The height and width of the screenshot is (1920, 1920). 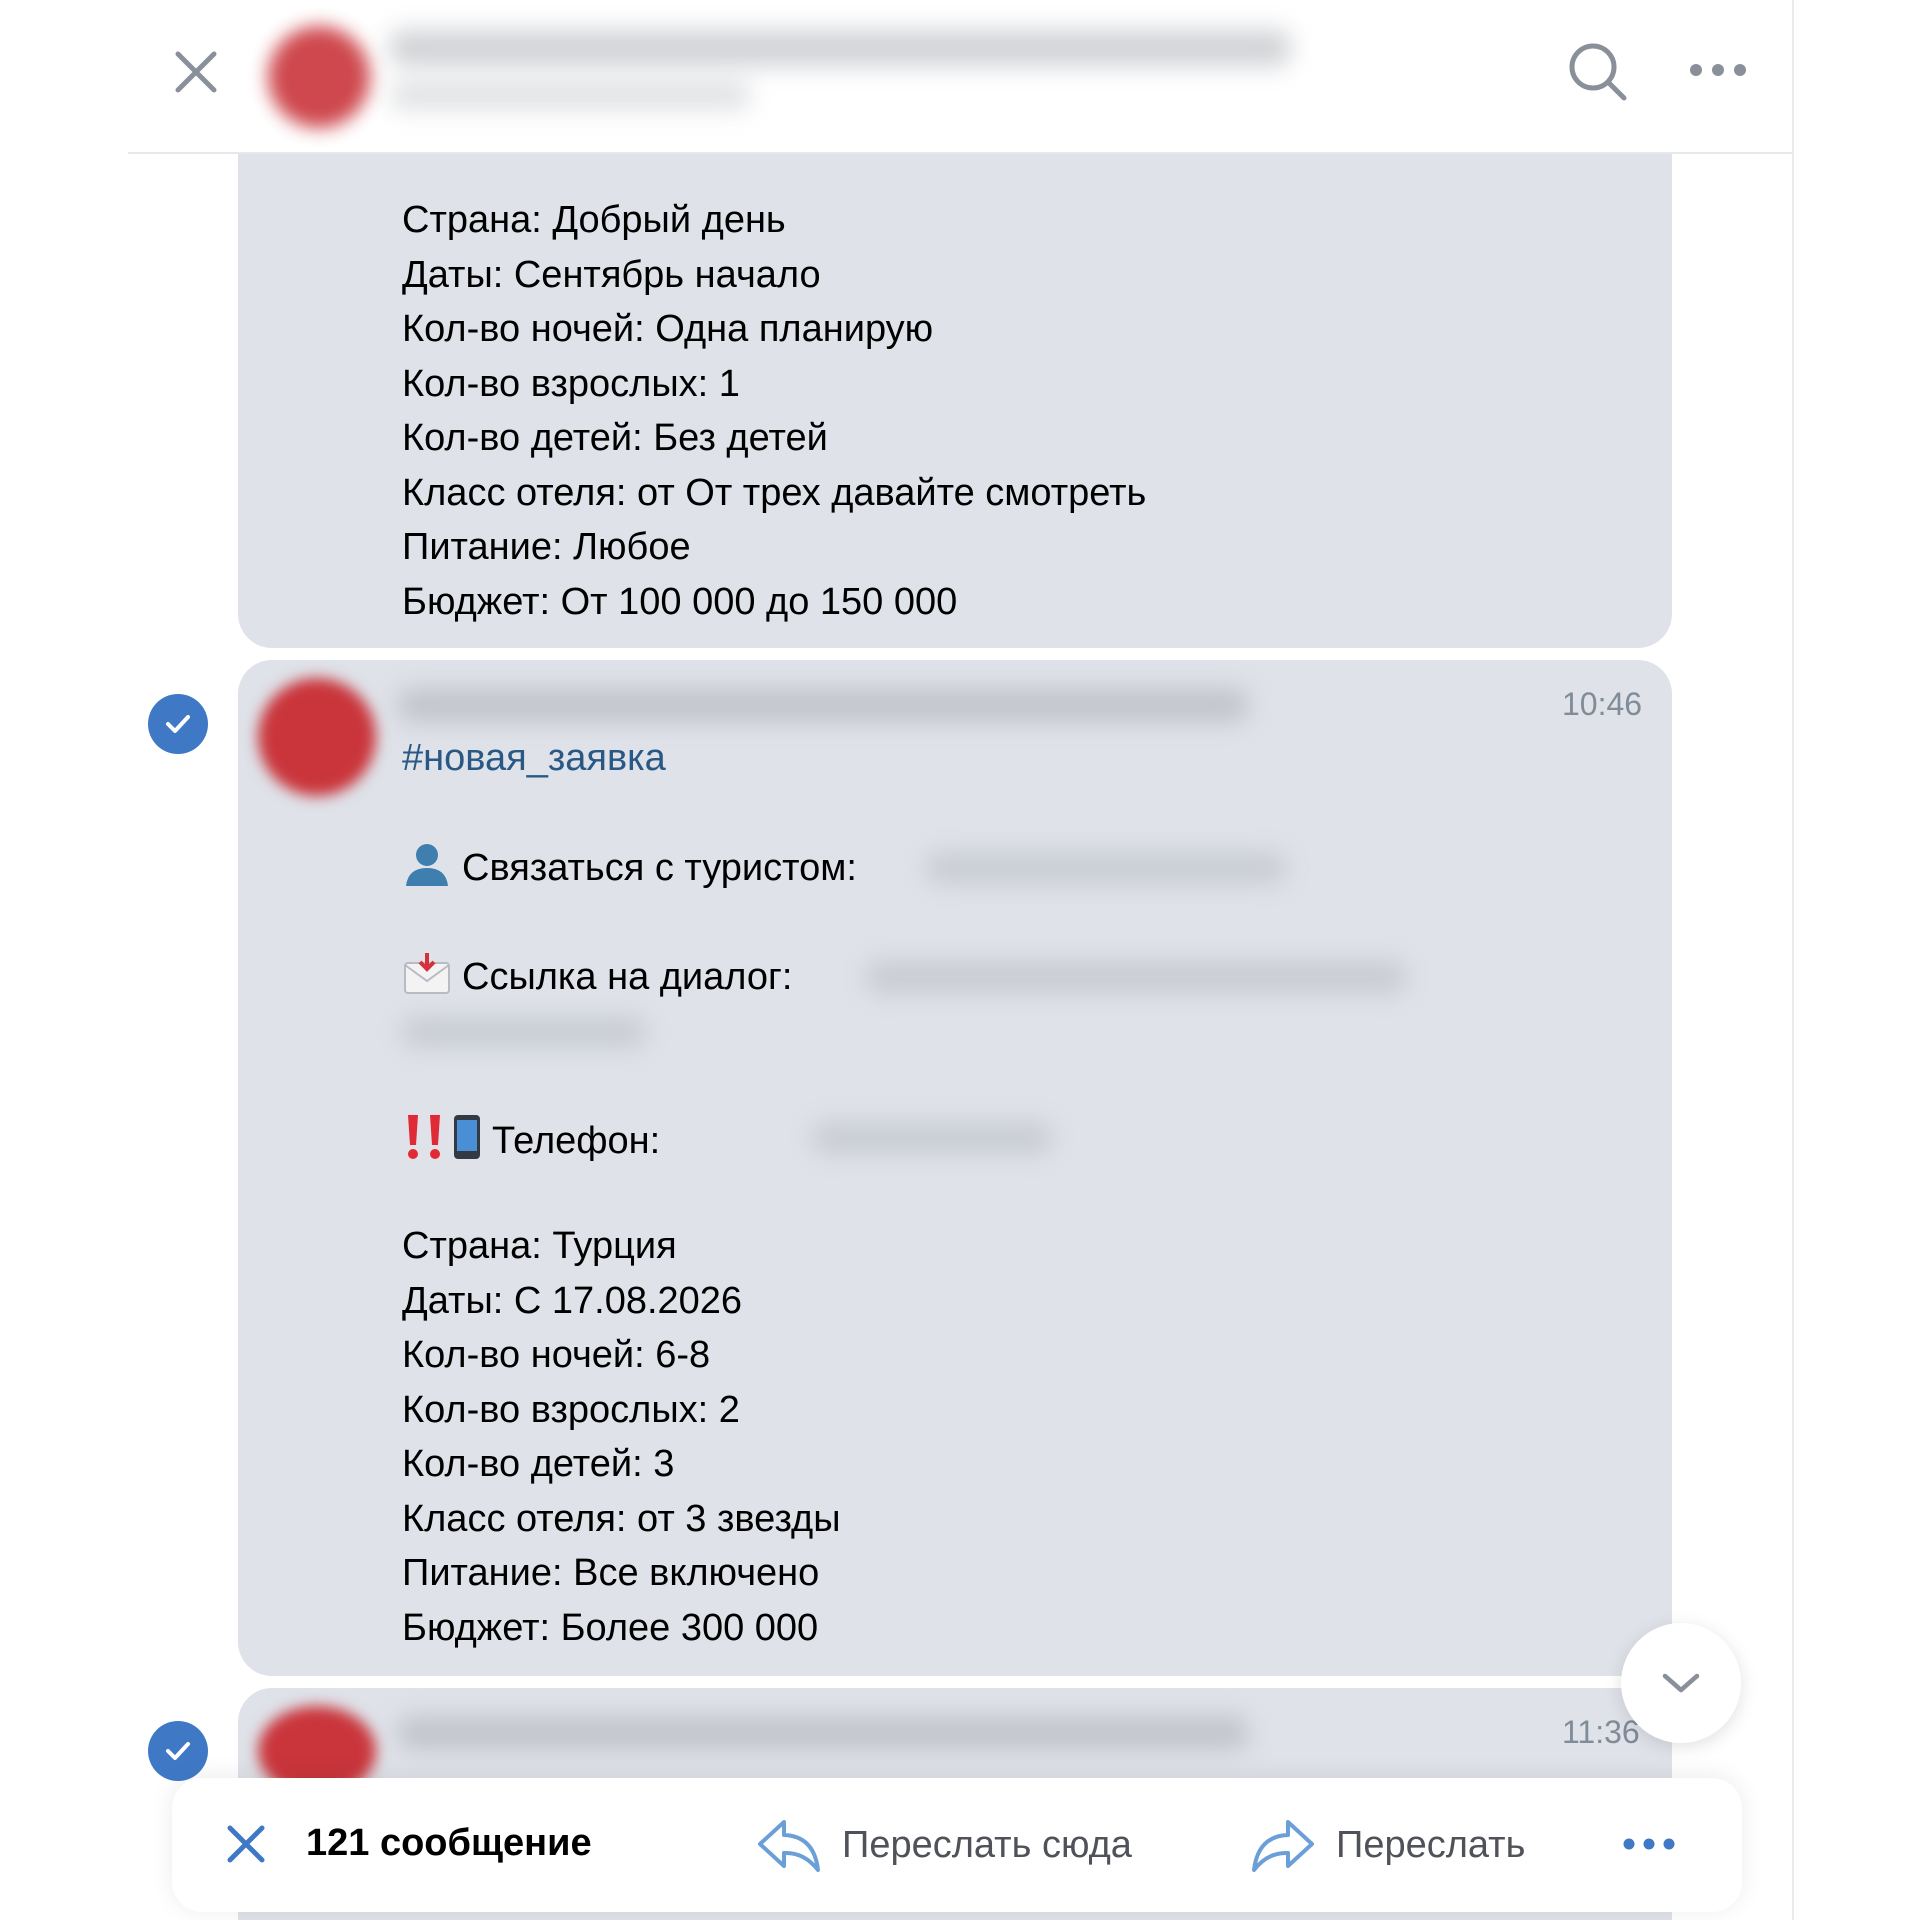 I want to click on envelope-icon, so click(x=427, y=979).